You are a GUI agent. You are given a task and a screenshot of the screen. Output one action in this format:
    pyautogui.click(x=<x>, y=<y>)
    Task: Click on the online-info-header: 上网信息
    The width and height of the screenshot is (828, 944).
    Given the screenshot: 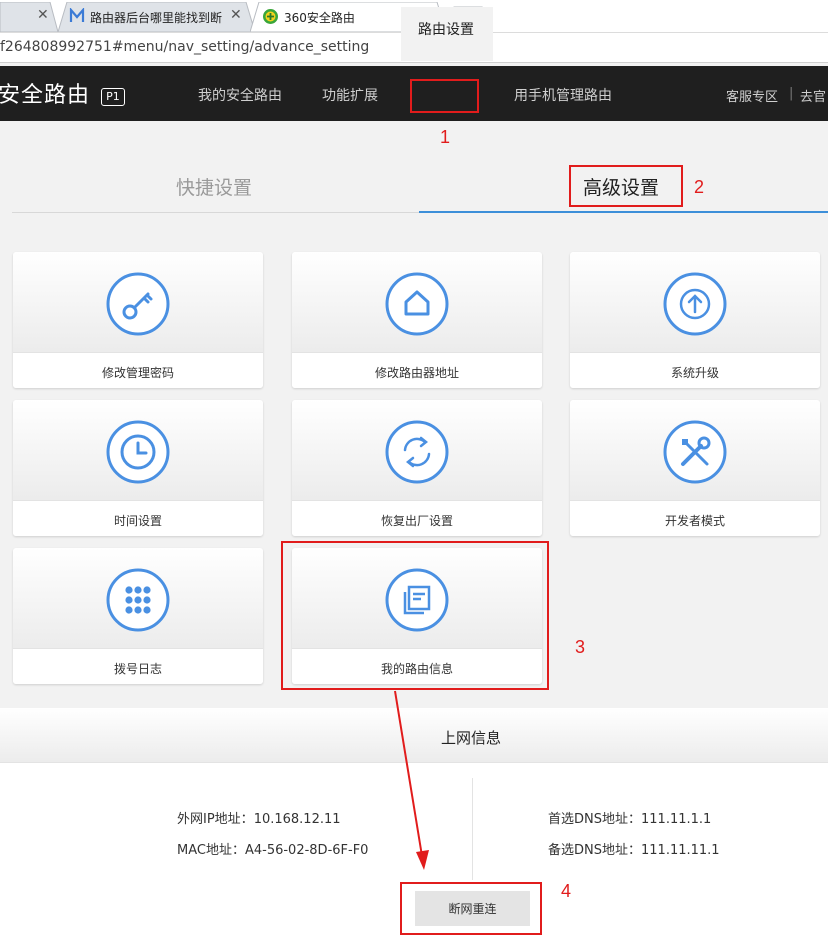 What is the action you would take?
    pyautogui.click(x=414, y=735)
    